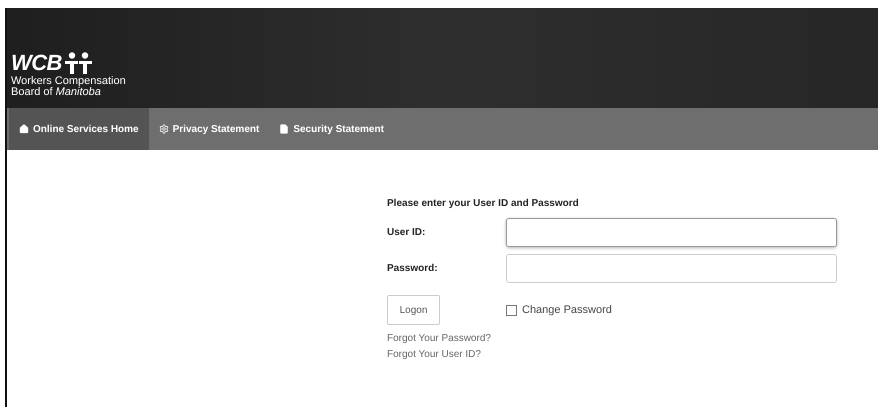  What do you see at coordinates (413, 310) in the screenshot?
I see `logon-button: Logon` at bounding box center [413, 310].